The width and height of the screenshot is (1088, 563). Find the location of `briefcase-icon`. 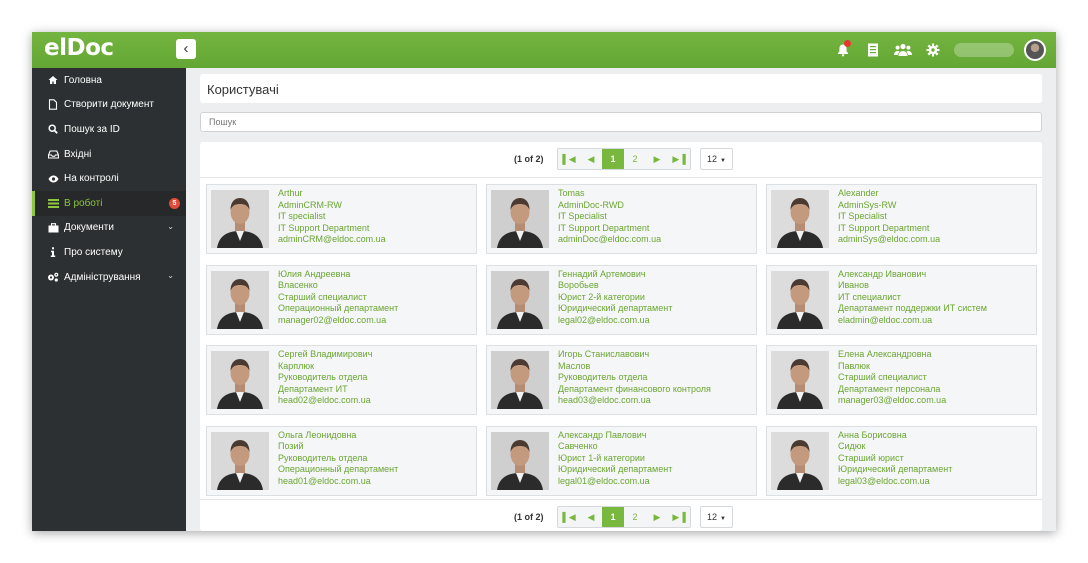

briefcase-icon is located at coordinates (53, 228).